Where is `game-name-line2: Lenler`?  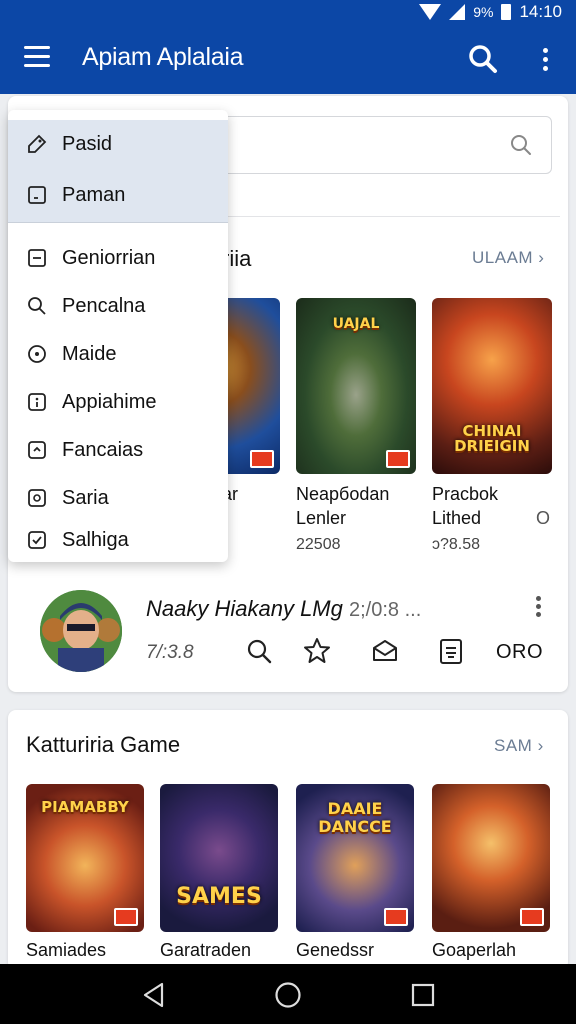 game-name-line2: Lenler is located at coordinates (321, 518).